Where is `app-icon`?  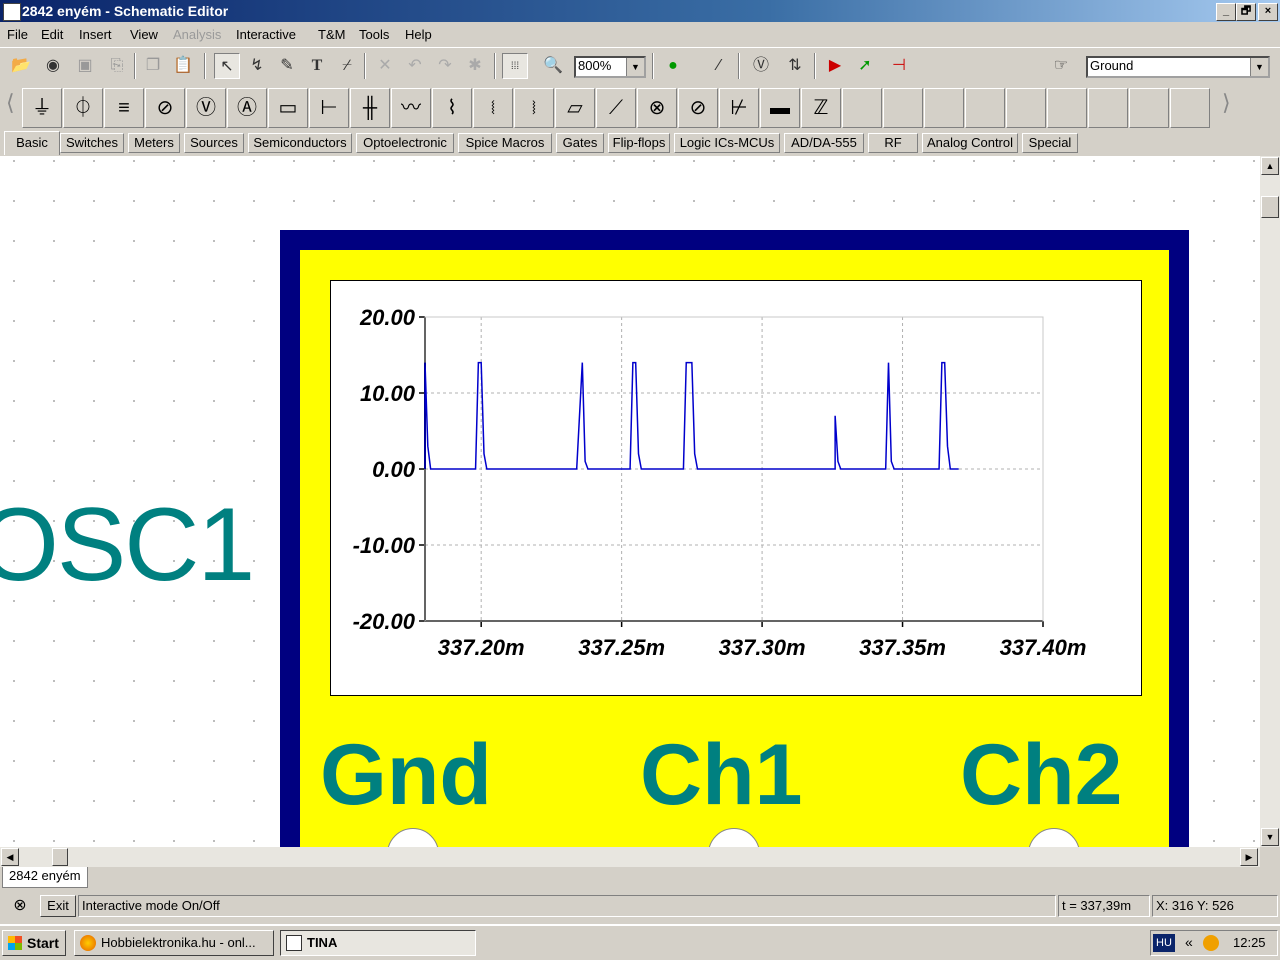 app-icon is located at coordinates (12, 12).